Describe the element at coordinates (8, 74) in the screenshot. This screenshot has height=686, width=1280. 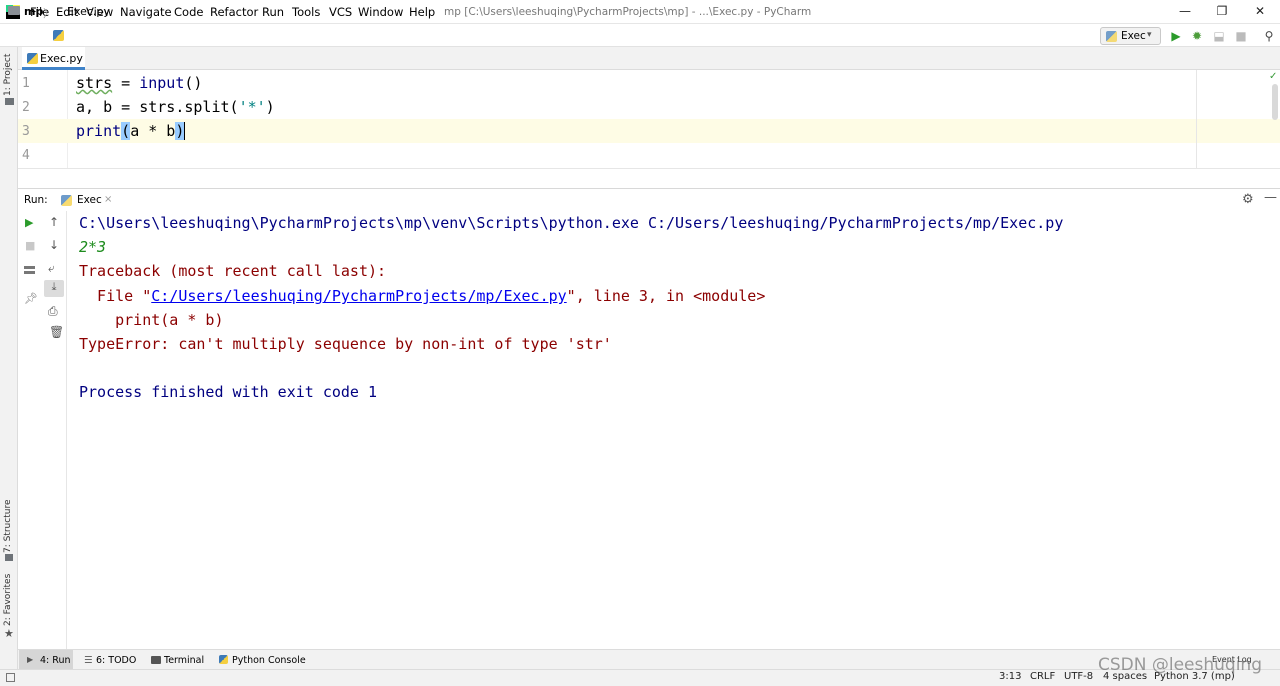
I see `project-tool-tab: 1: Project` at that location.